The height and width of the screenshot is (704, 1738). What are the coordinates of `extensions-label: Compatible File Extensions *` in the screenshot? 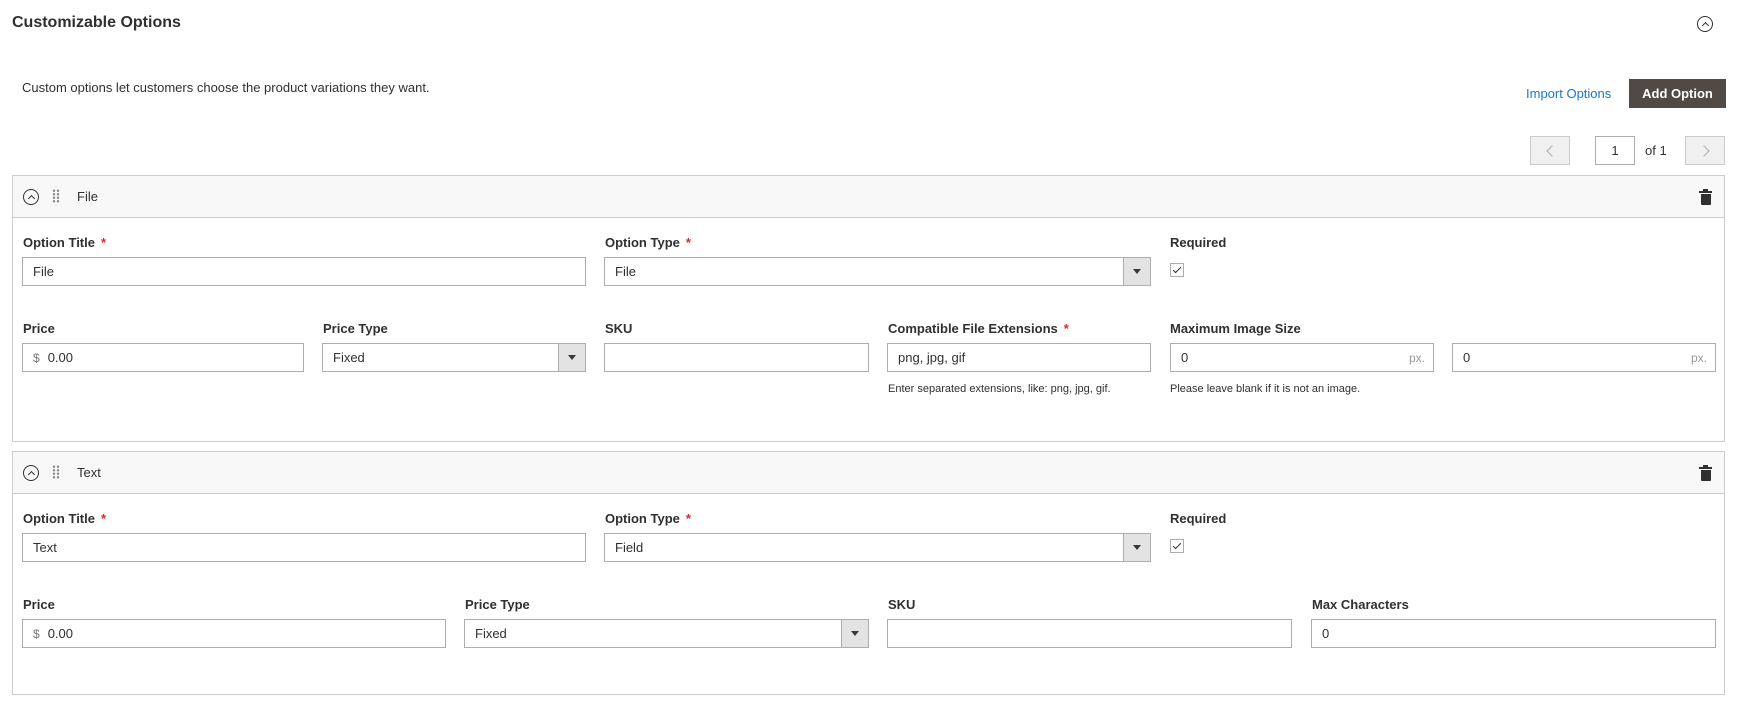 It's located at (978, 328).